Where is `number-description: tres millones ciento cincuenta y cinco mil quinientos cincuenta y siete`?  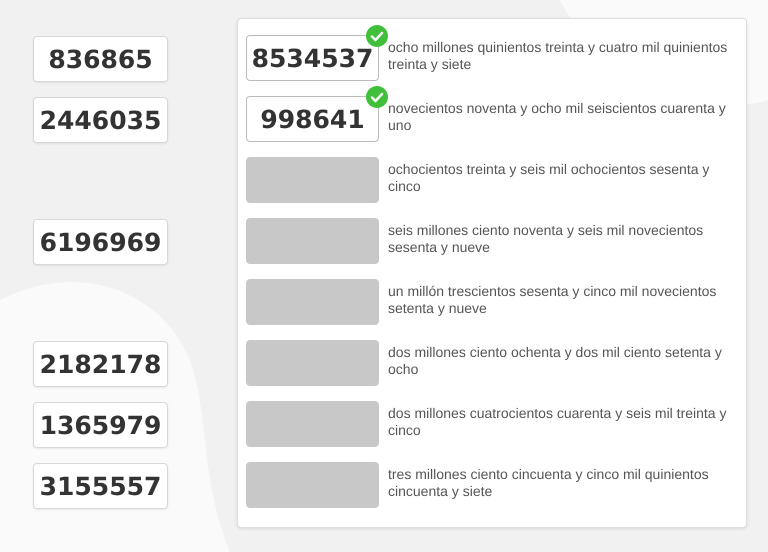
number-description: tres millones ciento cincuenta y cinco mil quinientos cincuenta y siete is located at coordinates (549, 482).